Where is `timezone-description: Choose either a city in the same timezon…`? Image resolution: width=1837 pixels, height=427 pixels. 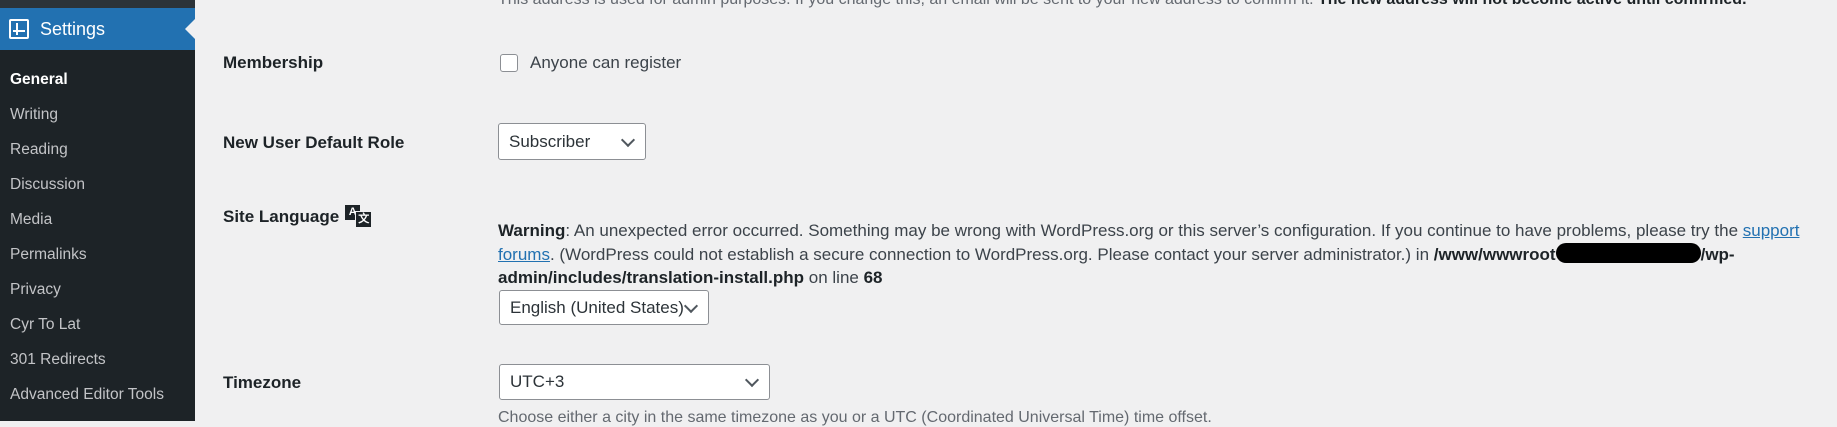
timezone-description: Choose either a city in the same timezon… is located at coordinates (855, 417).